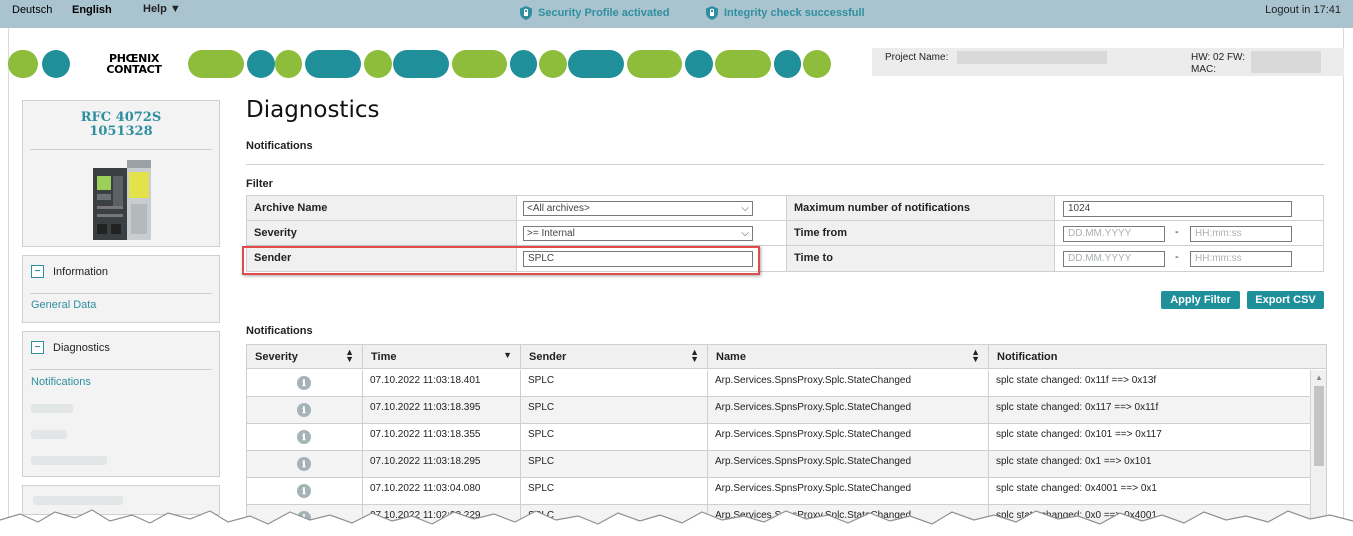  What do you see at coordinates (794, 13) in the screenshot?
I see `integrity-check-text: Integrity check successfull` at bounding box center [794, 13].